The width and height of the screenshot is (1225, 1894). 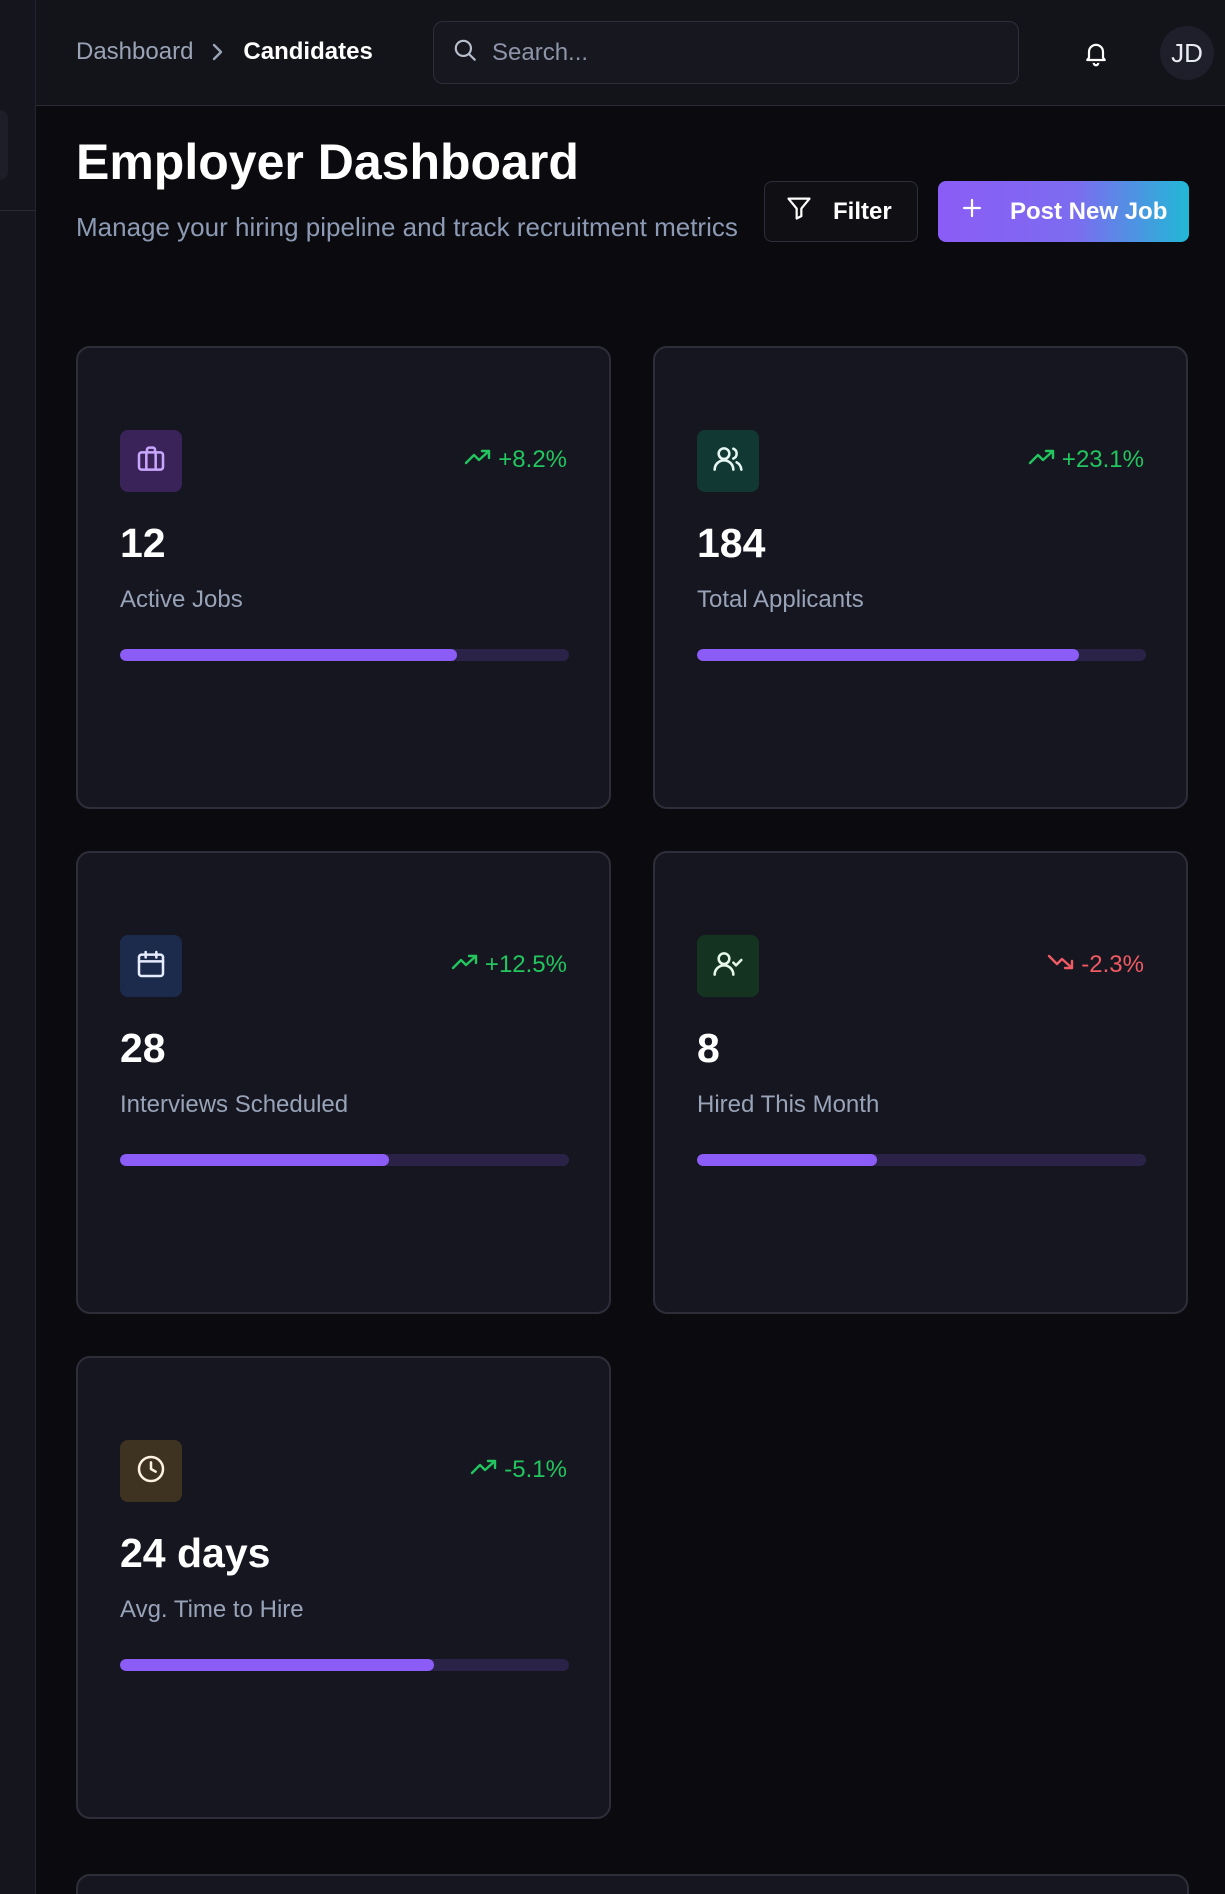 I want to click on post-new-job-label: Post New Job, so click(x=1089, y=211).